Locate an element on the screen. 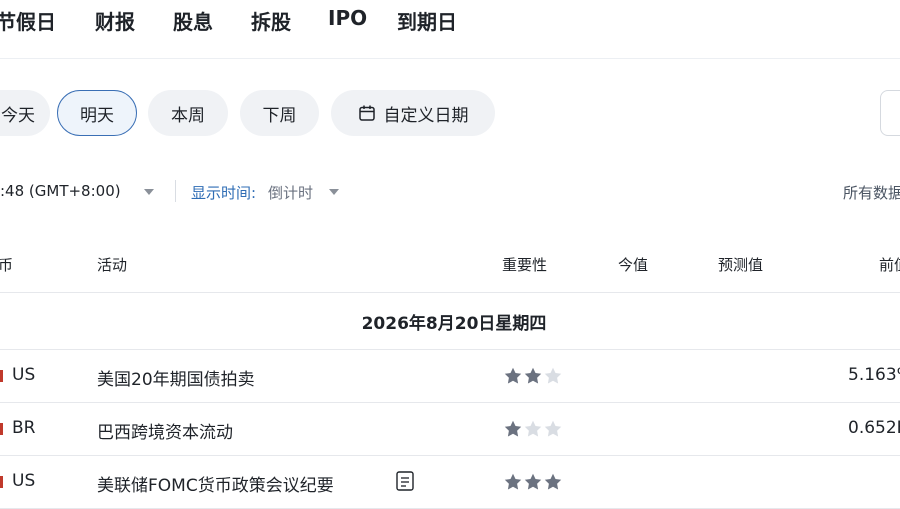  chip-this-week-label: 本周 is located at coordinates (188, 115).